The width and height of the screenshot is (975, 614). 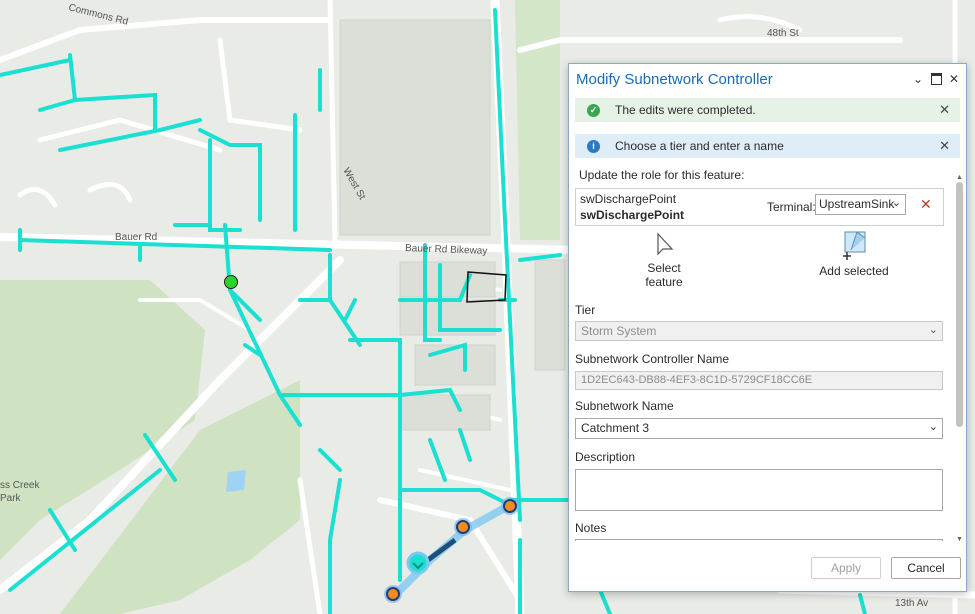 What do you see at coordinates (759, 428) in the screenshot?
I see `subnetwork-name-dropdown: Catchment 3 ⌄` at bounding box center [759, 428].